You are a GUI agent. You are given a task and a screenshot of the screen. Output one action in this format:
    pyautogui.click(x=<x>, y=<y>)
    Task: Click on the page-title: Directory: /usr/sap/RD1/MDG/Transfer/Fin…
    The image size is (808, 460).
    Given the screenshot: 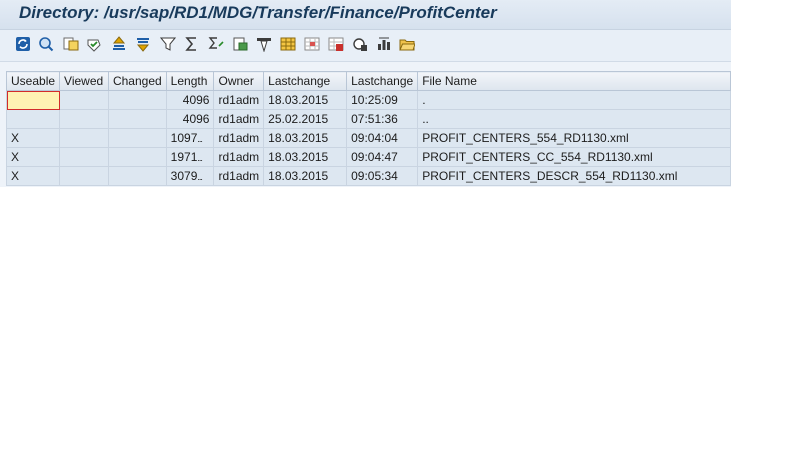 What is the action you would take?
    pyautogui.click(x=258, y=12)
    